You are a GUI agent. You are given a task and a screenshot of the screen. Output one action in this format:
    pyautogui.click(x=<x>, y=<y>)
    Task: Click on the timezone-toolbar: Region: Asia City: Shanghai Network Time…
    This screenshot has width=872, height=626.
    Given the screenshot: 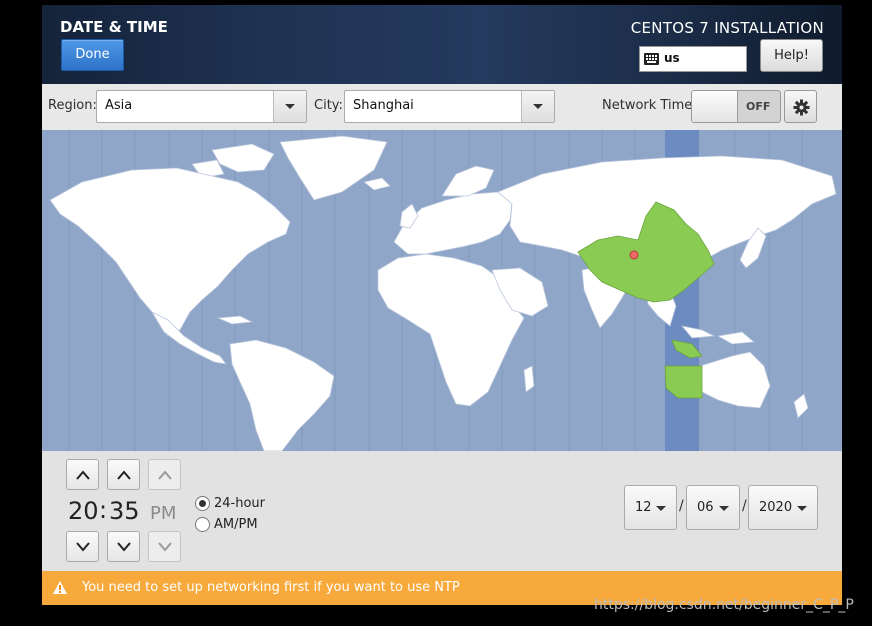 What is the action you would take?
    pyautogui.click(x=442, y=107)
    